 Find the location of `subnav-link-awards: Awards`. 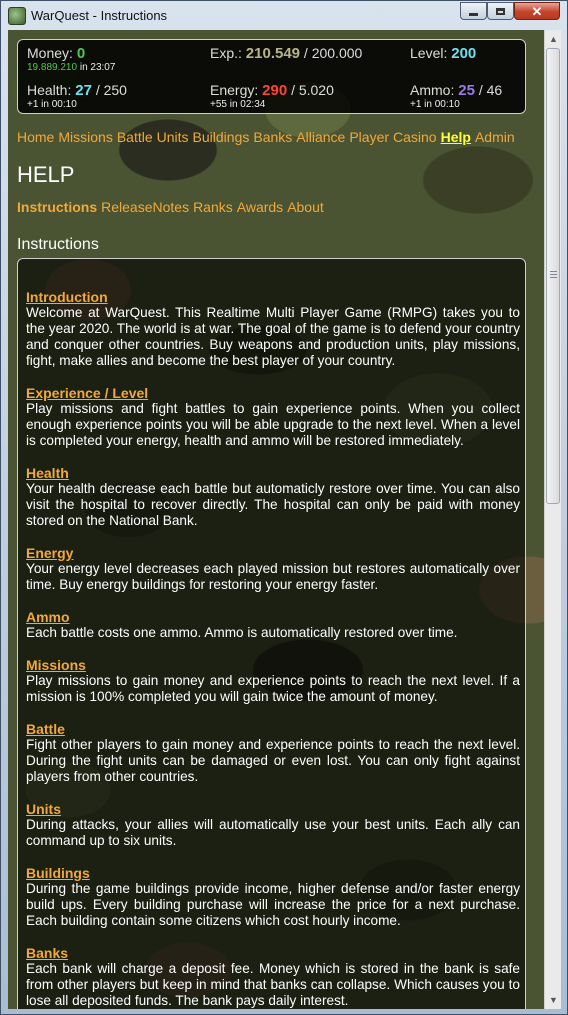

subnav-link-awards: Awards is located at coordinates (260, 207).